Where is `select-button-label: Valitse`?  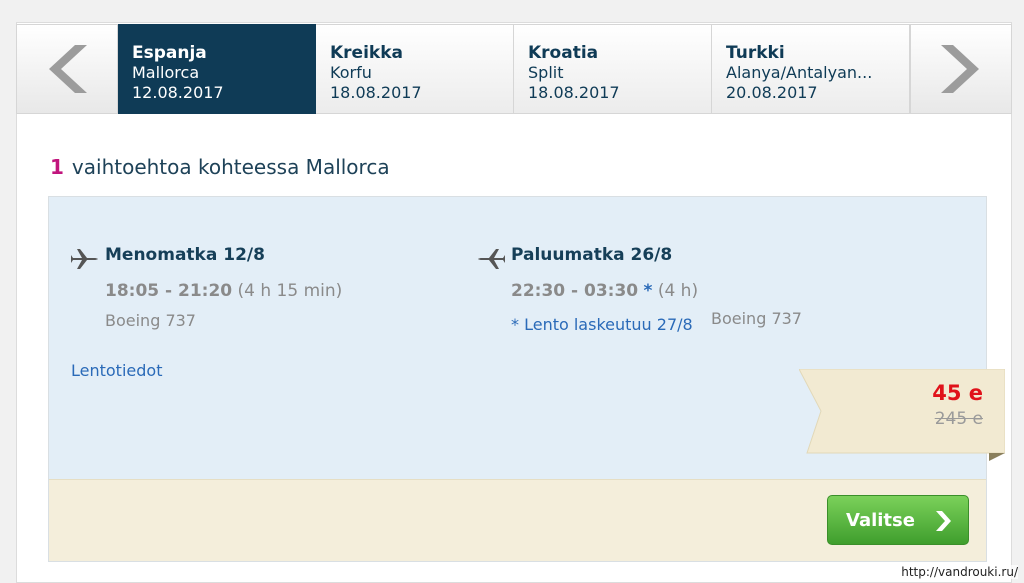
select-button-label: Valitse is located at coordinates (880, 520).